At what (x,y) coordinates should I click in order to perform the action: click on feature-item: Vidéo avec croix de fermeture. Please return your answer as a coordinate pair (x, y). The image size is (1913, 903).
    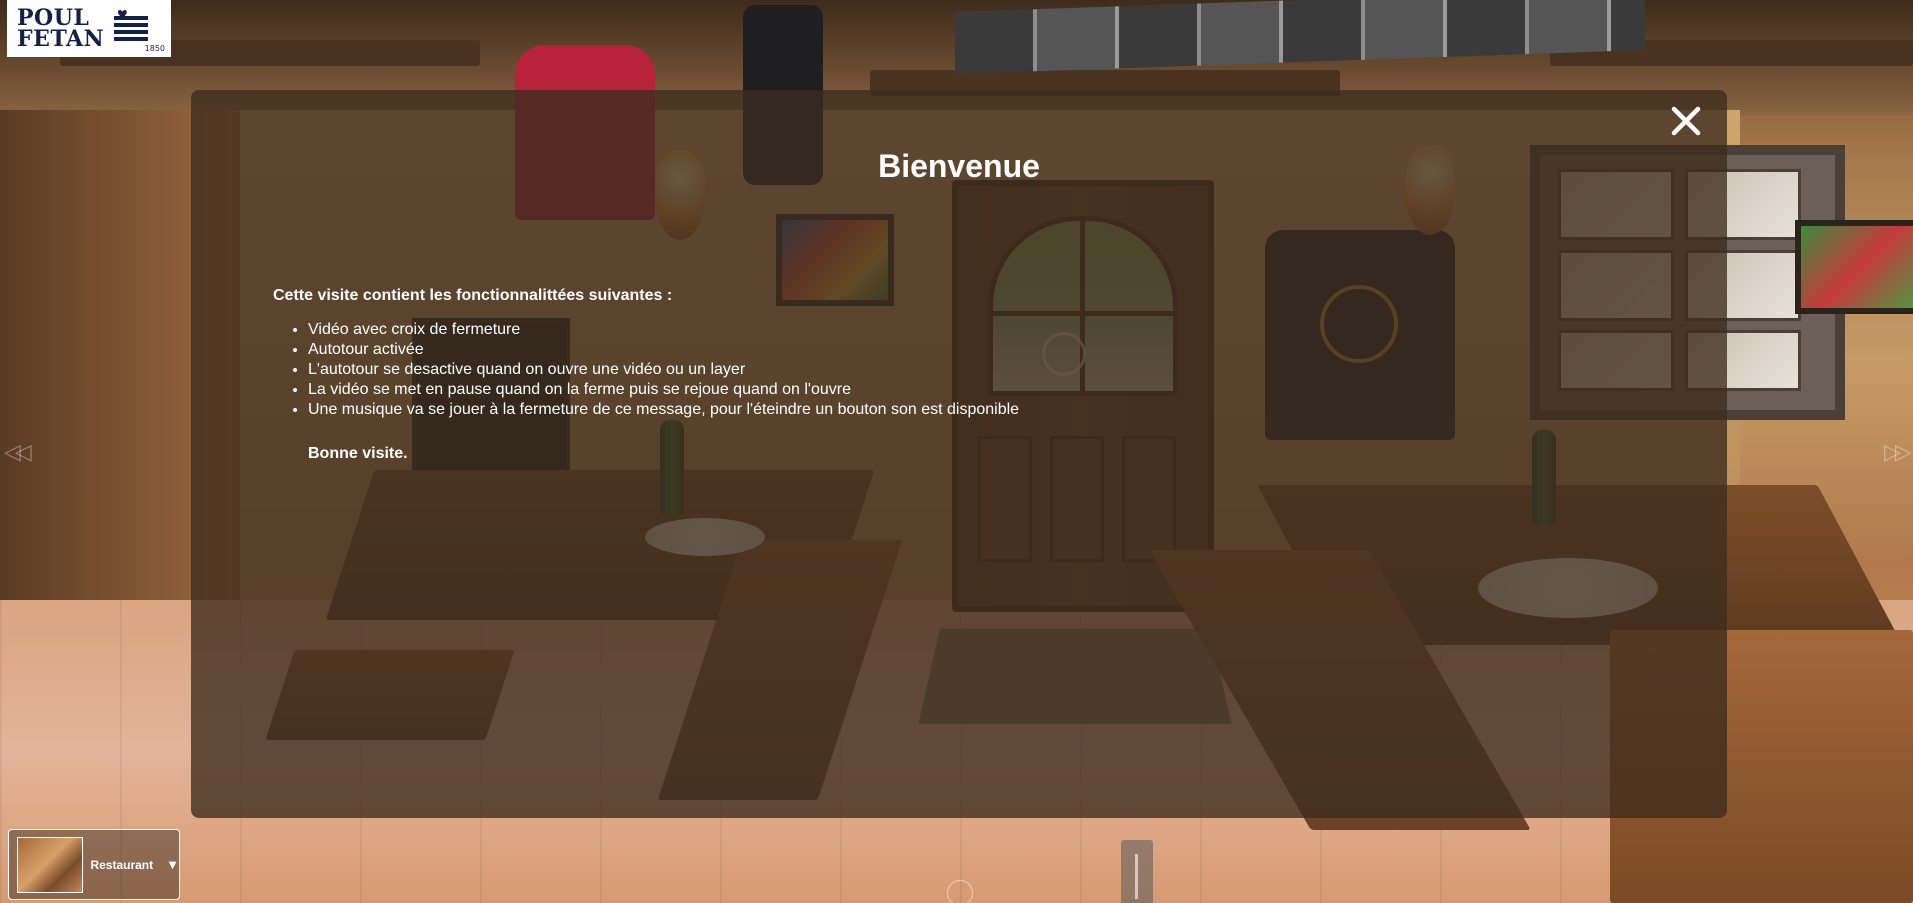
    Looking at the image, I should click on (940, 330).